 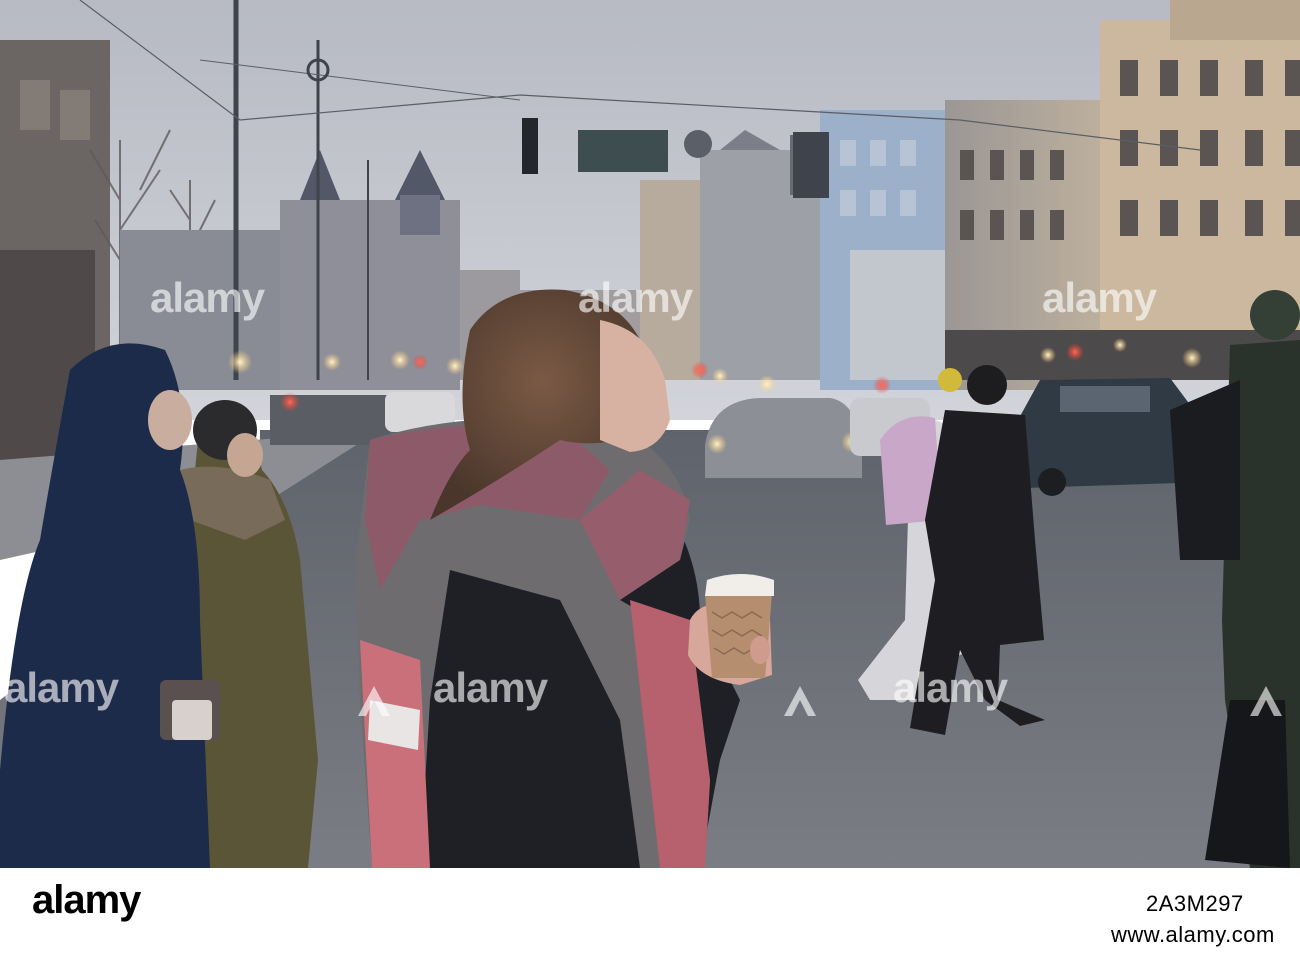 What do you see at coordinates (1193, 935) in the screenshot?
I see `site-url: www.alamy.com` at bounding box center [1193, 935].